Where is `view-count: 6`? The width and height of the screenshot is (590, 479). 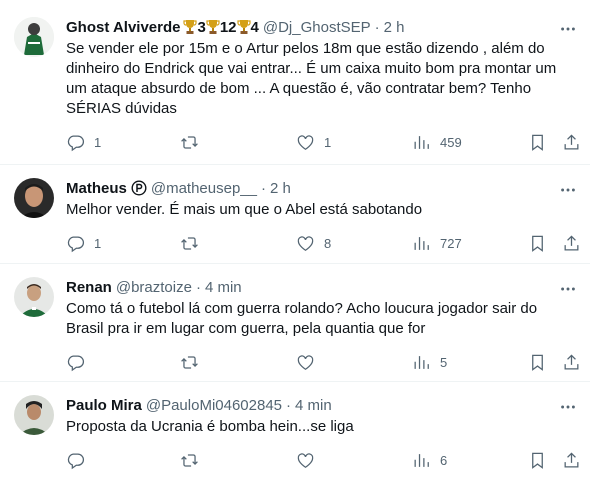
view-count: 6 is located at coordinates (444, 460).